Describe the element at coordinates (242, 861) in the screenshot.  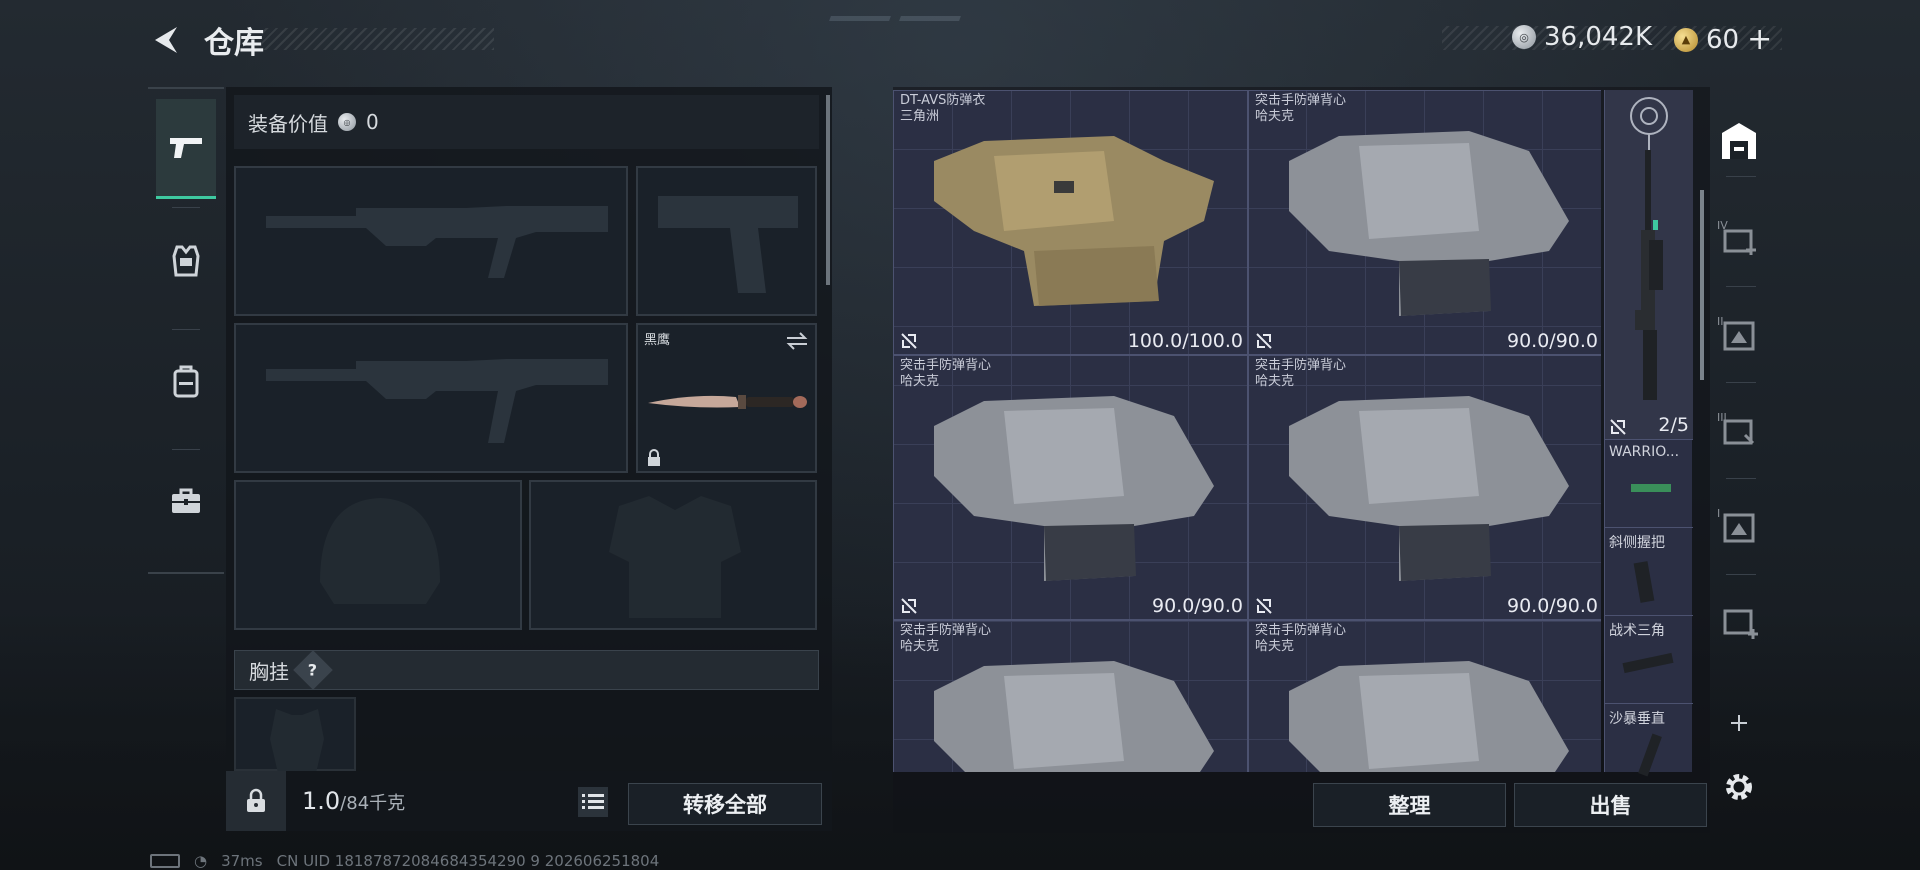
I see `ping: 37ms` at that location.